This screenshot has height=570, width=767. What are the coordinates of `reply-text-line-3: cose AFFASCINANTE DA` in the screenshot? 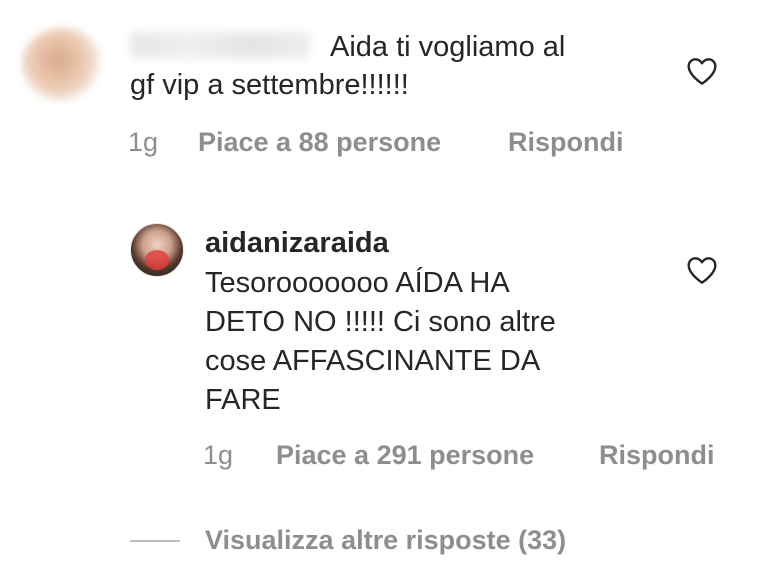 It's located at (373, 361).